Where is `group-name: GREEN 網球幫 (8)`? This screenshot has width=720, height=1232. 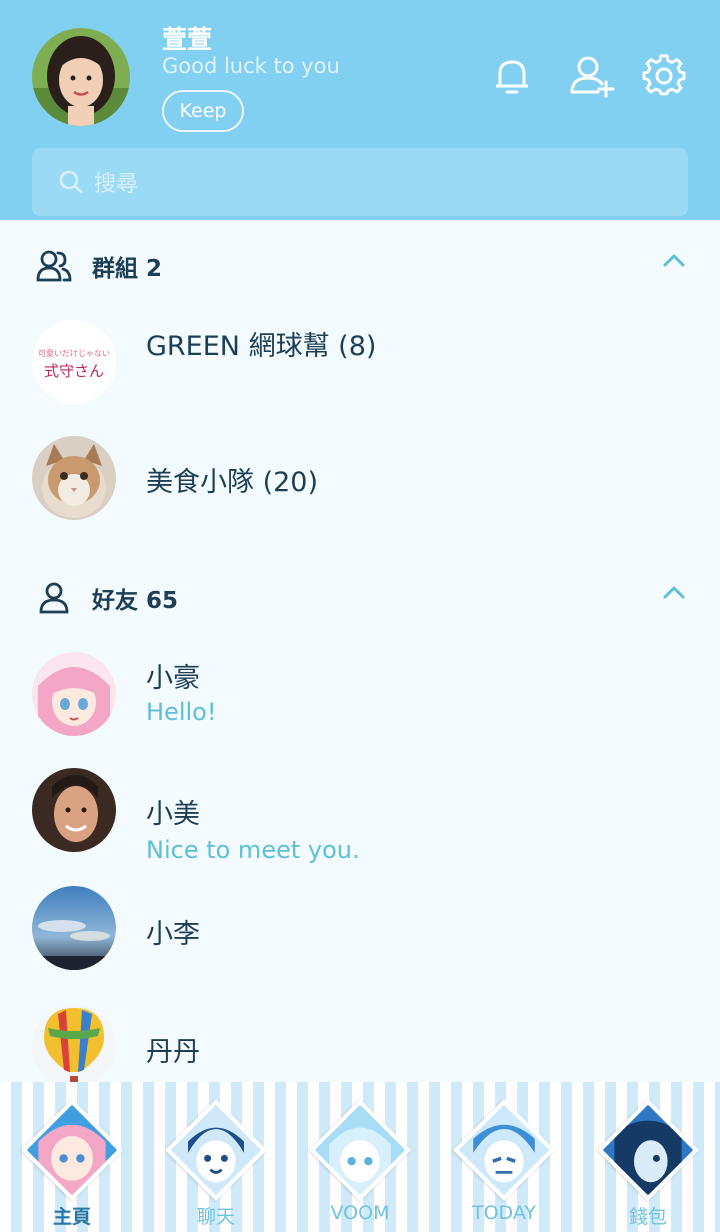
group-name: GREEN 網球幫 (8) is located at coordinates (261, 346).